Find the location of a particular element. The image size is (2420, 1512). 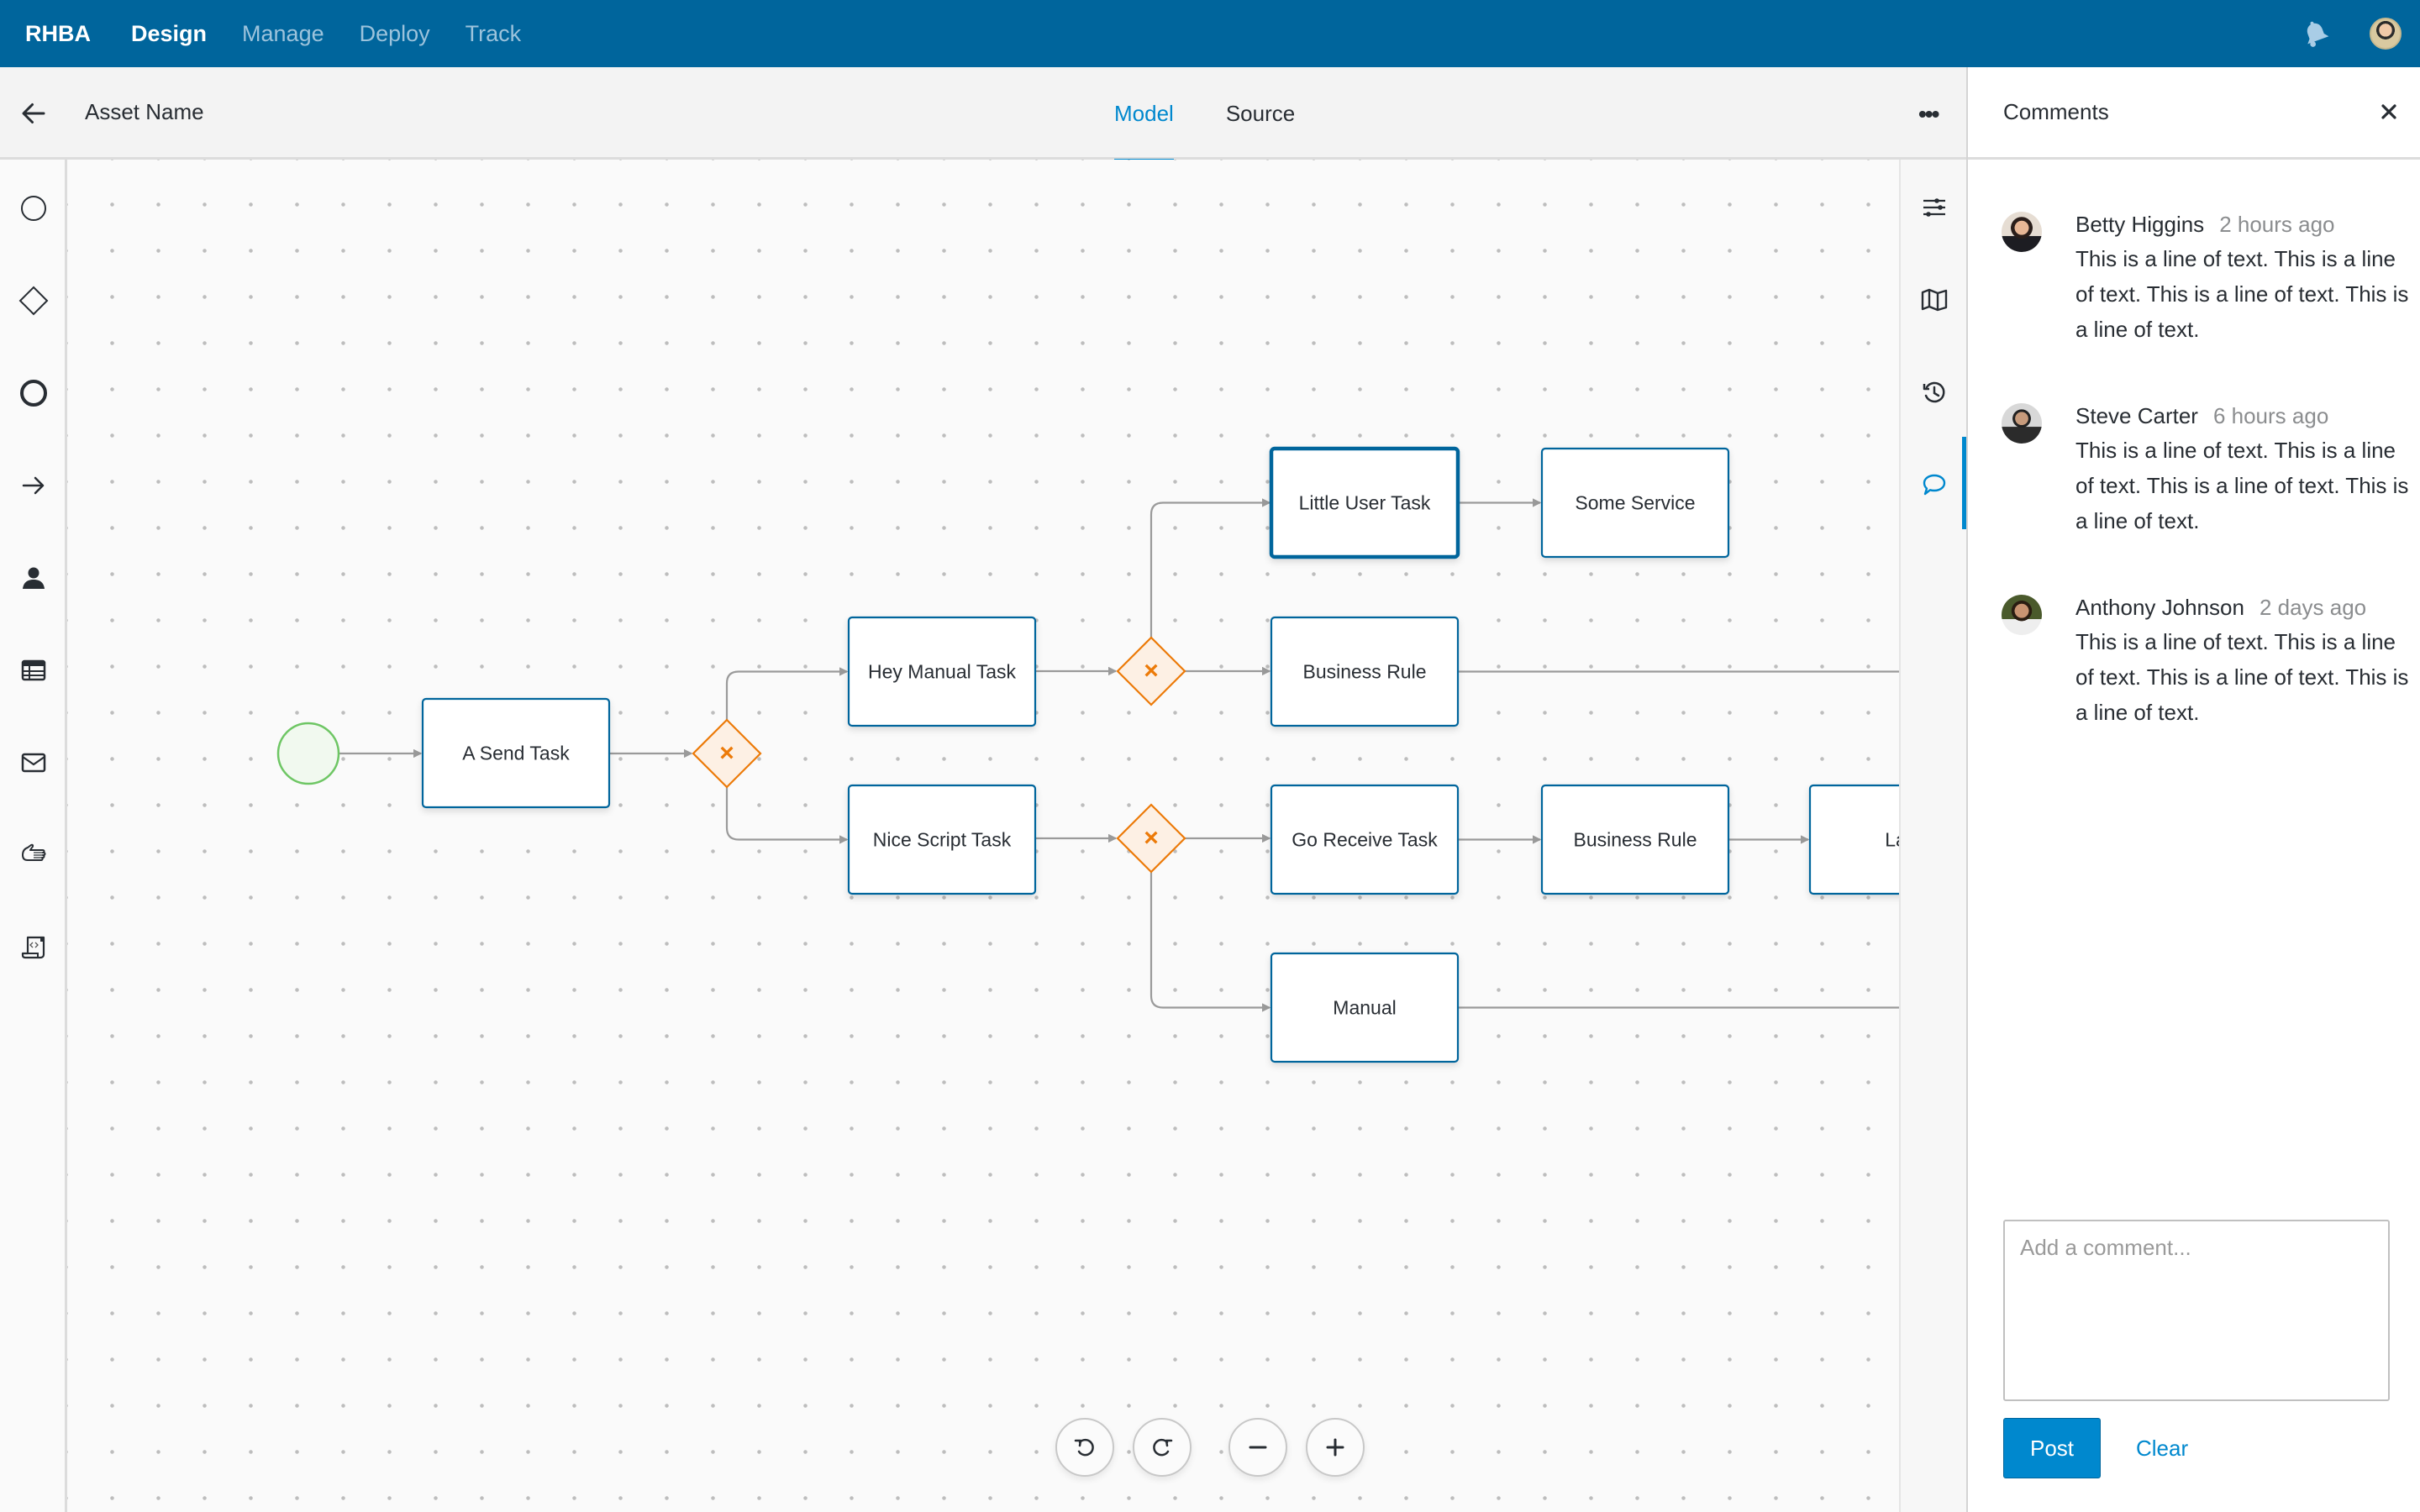

comment-author: Steve Carter is located at coordinates (2136, 415).